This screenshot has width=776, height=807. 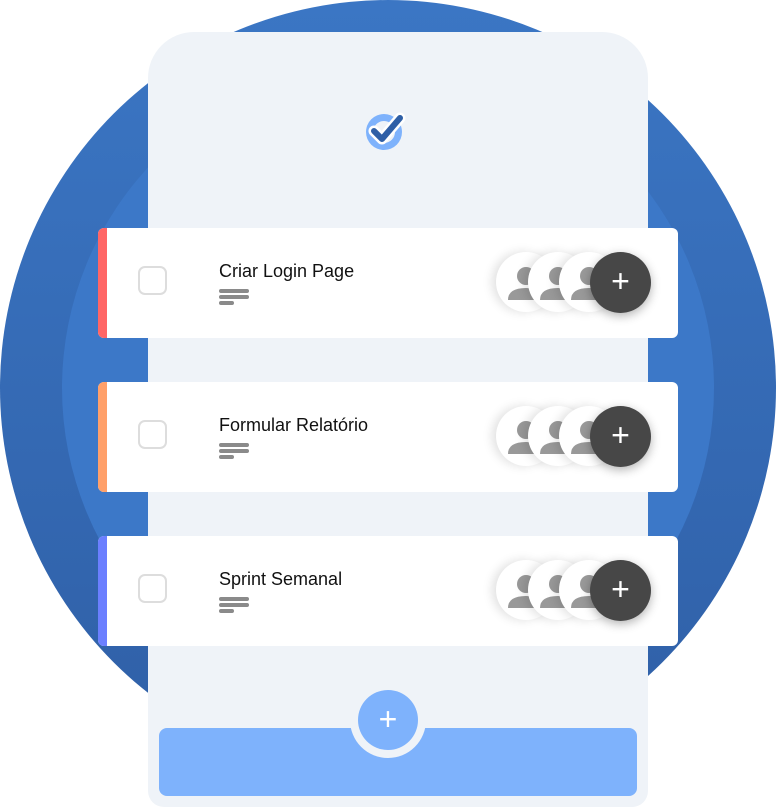 What do you see at coordinates (388, 283) in the screenshot?
I see `task-card: Criar Login Page +` at bounding box center [388, 283].